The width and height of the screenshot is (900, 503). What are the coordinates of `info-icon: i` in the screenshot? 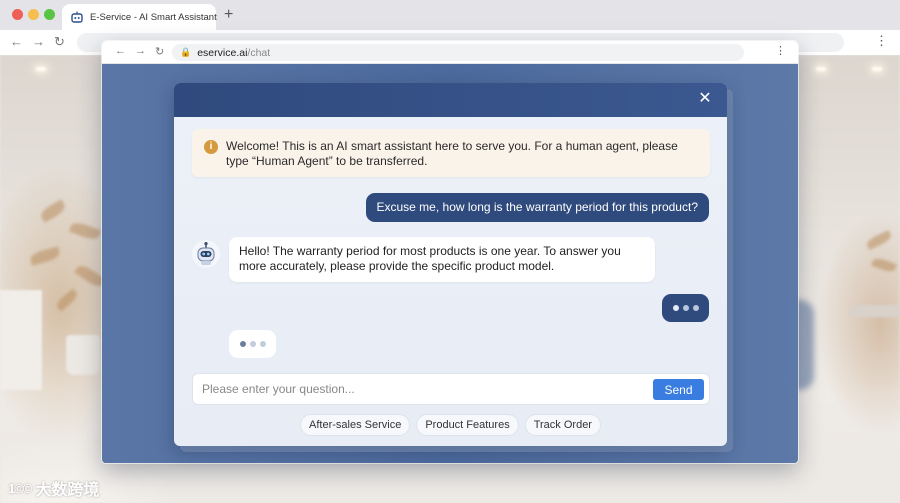 It's located at (211, 147).